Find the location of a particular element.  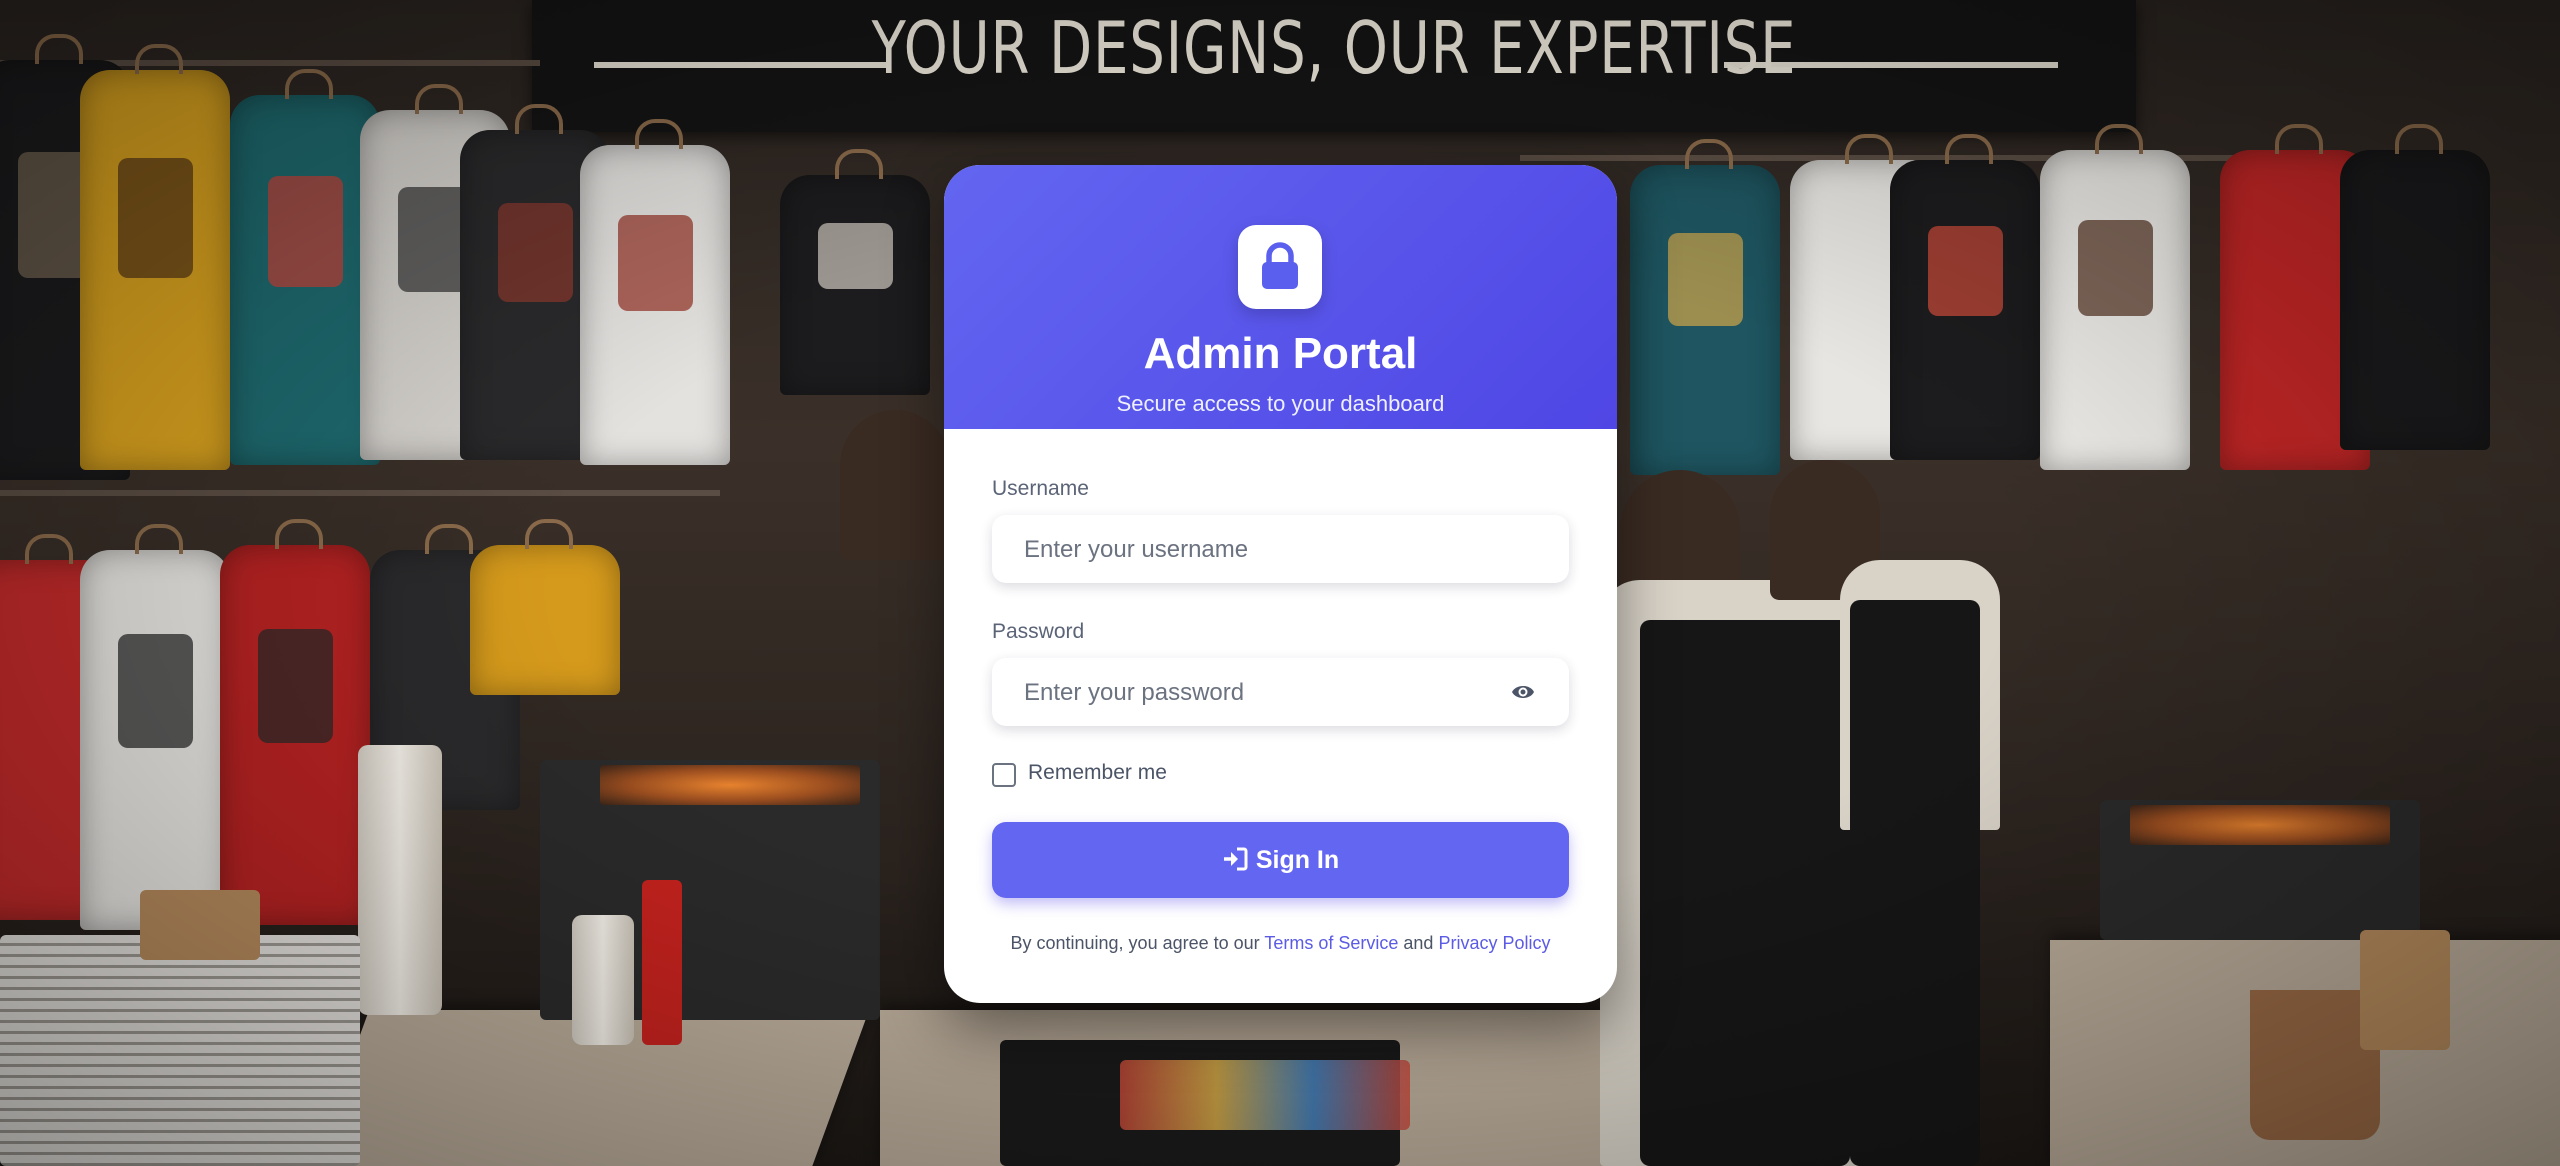

password-field-wrapper is located at coordinates (1280, 693).